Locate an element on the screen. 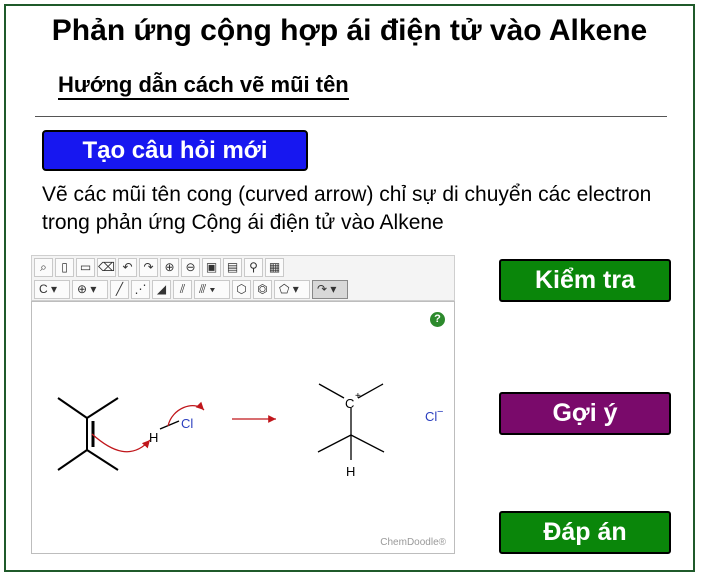  charge-icon: ⊕ ▾ is located at coordinates (90, 289).